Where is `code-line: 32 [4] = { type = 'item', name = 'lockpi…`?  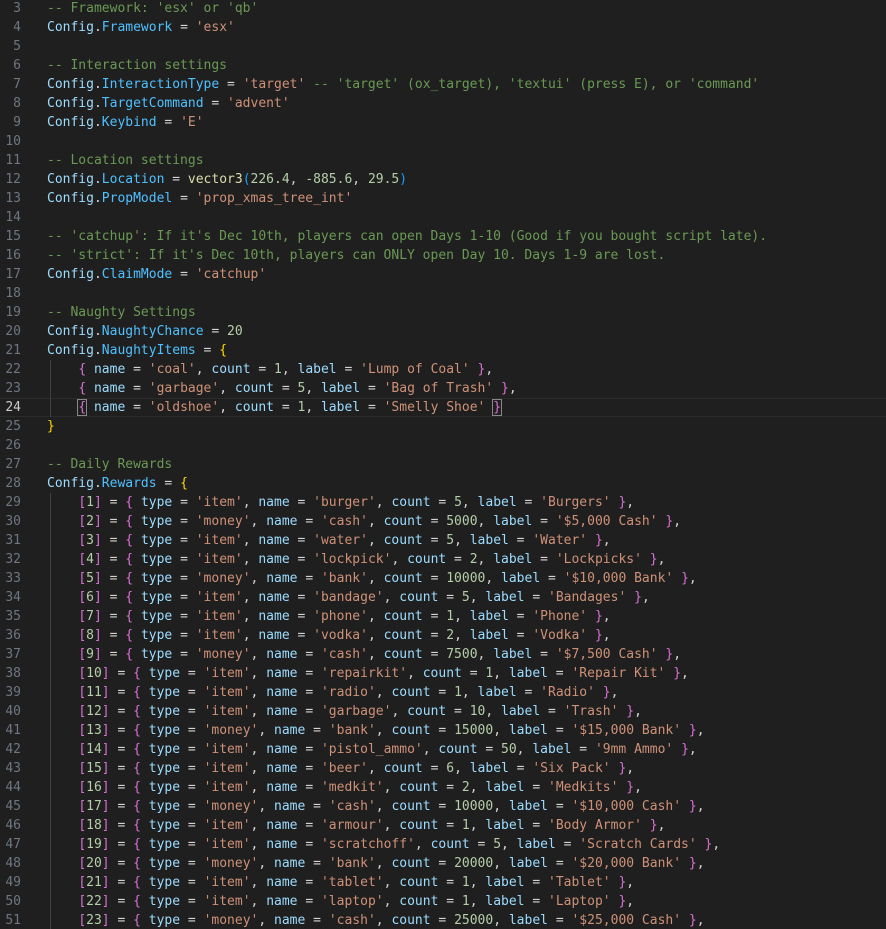
code-line: 32 [4] = { type = 'item', name = 'lockpi… is located at coordinates (443, 559).